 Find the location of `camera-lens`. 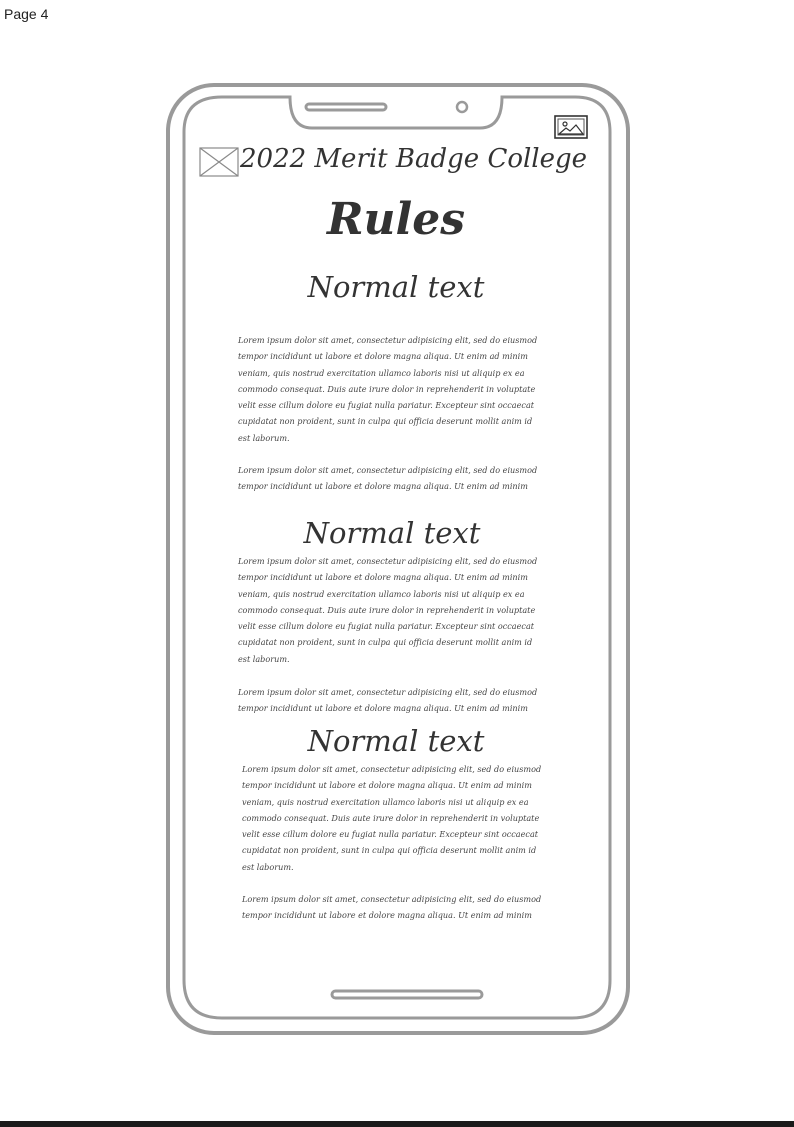

camera-lens is located at coordinates (462, 107).